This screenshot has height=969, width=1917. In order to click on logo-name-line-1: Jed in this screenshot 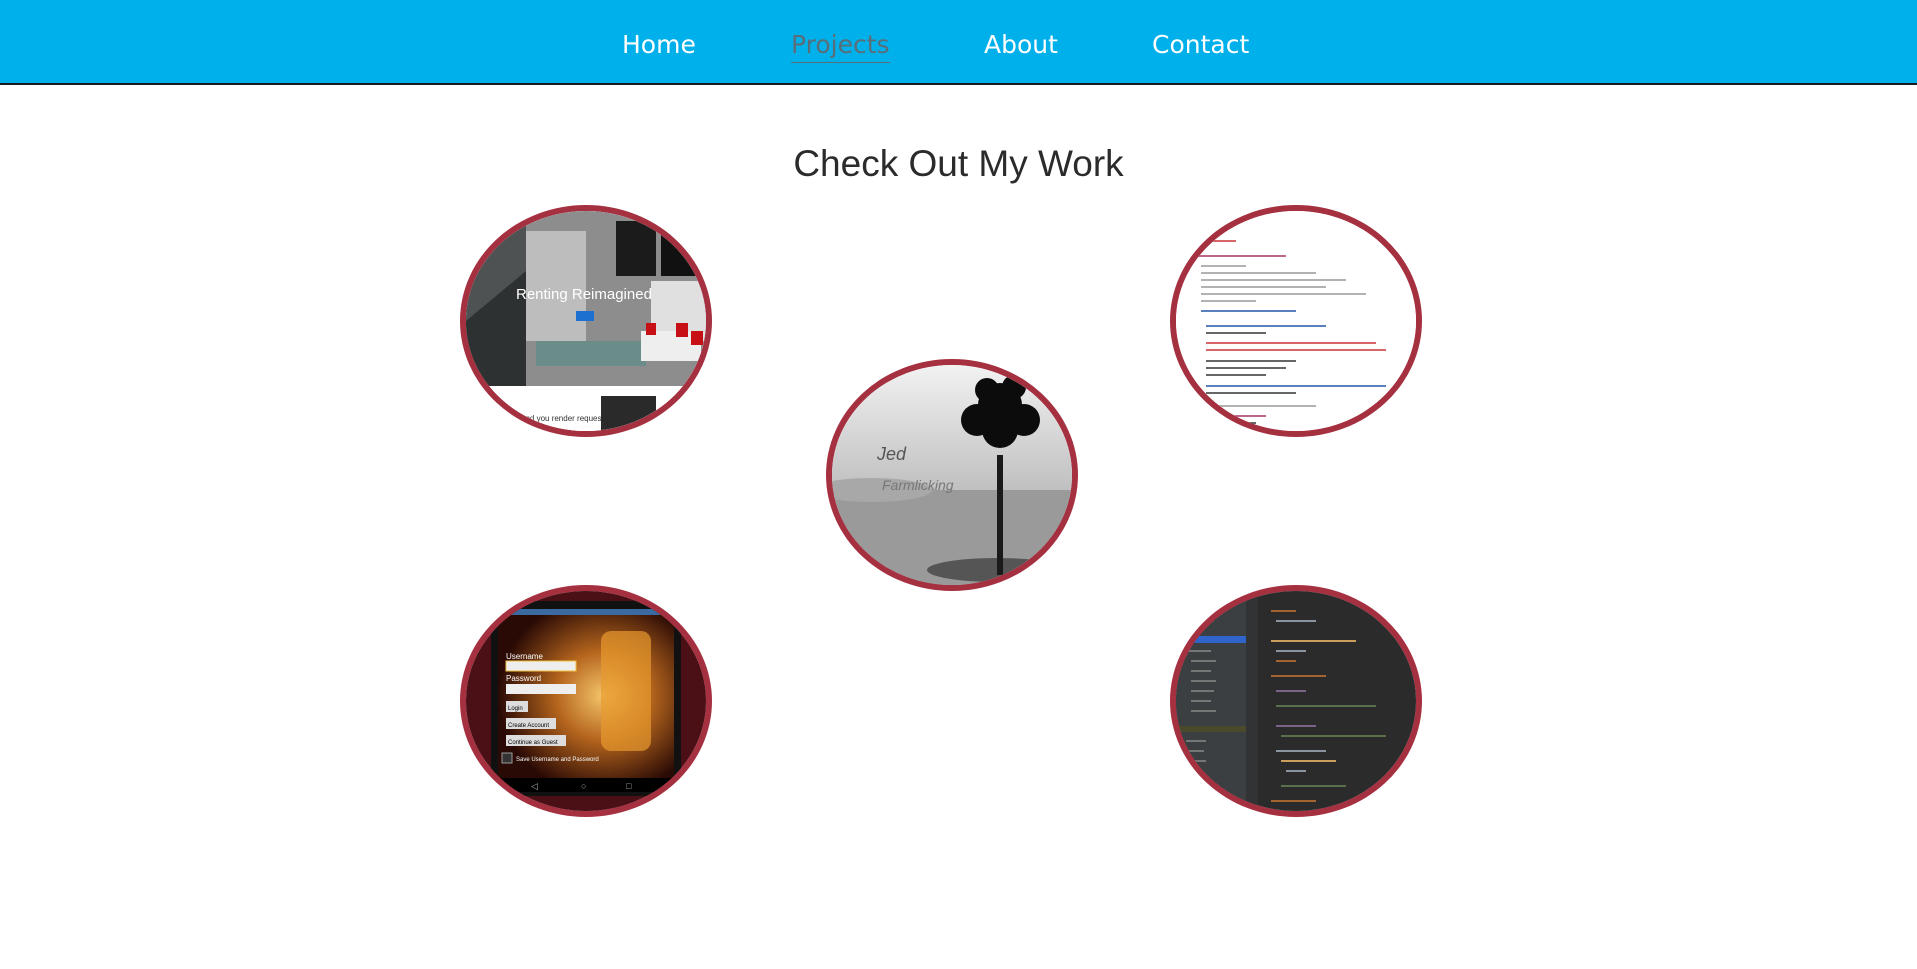, I will do `click(891, 454)`.